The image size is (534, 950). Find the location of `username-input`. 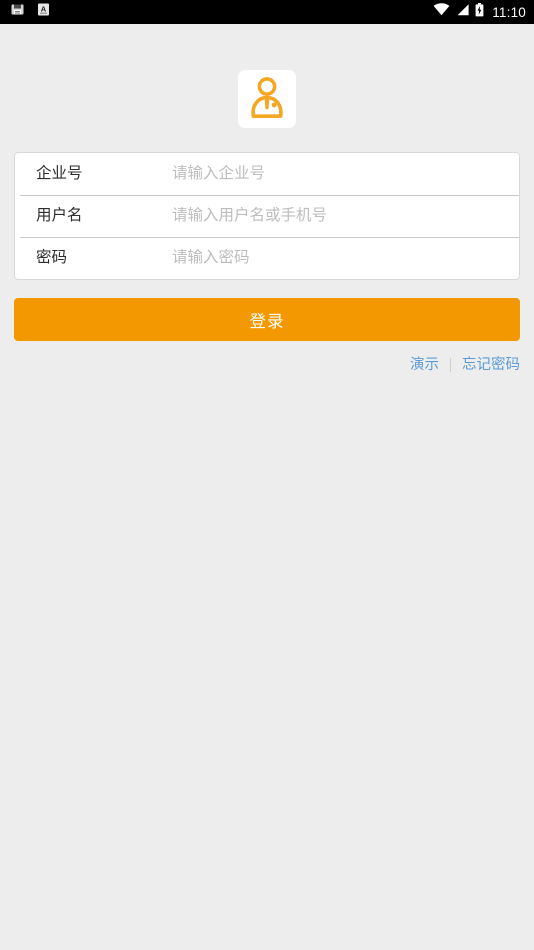

username-input is located at coordinates (345, 216).